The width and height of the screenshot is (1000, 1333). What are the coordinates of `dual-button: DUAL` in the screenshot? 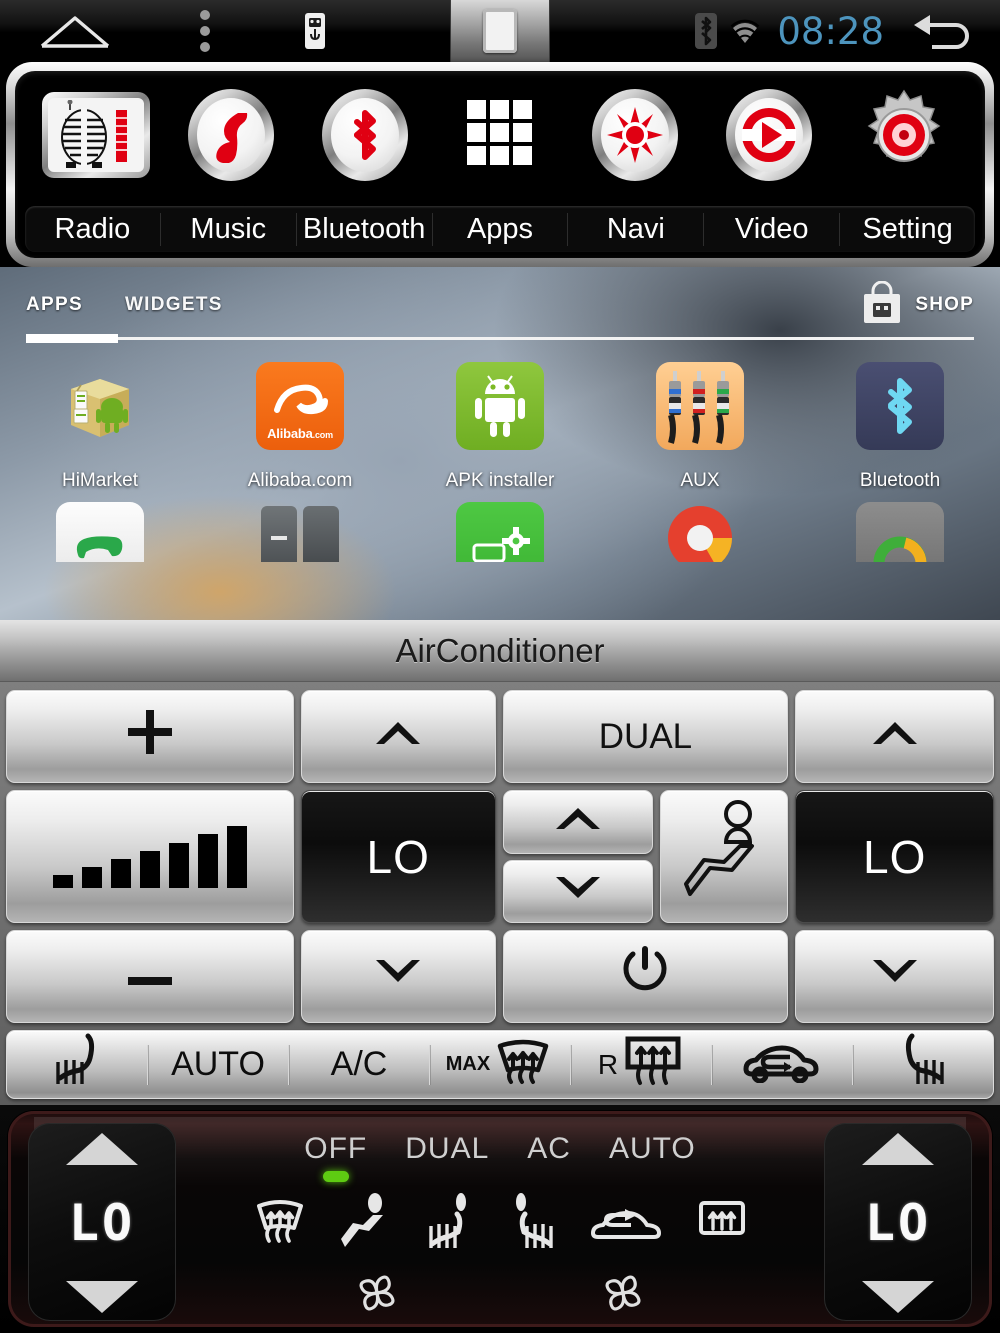 It's located at (645, 737).